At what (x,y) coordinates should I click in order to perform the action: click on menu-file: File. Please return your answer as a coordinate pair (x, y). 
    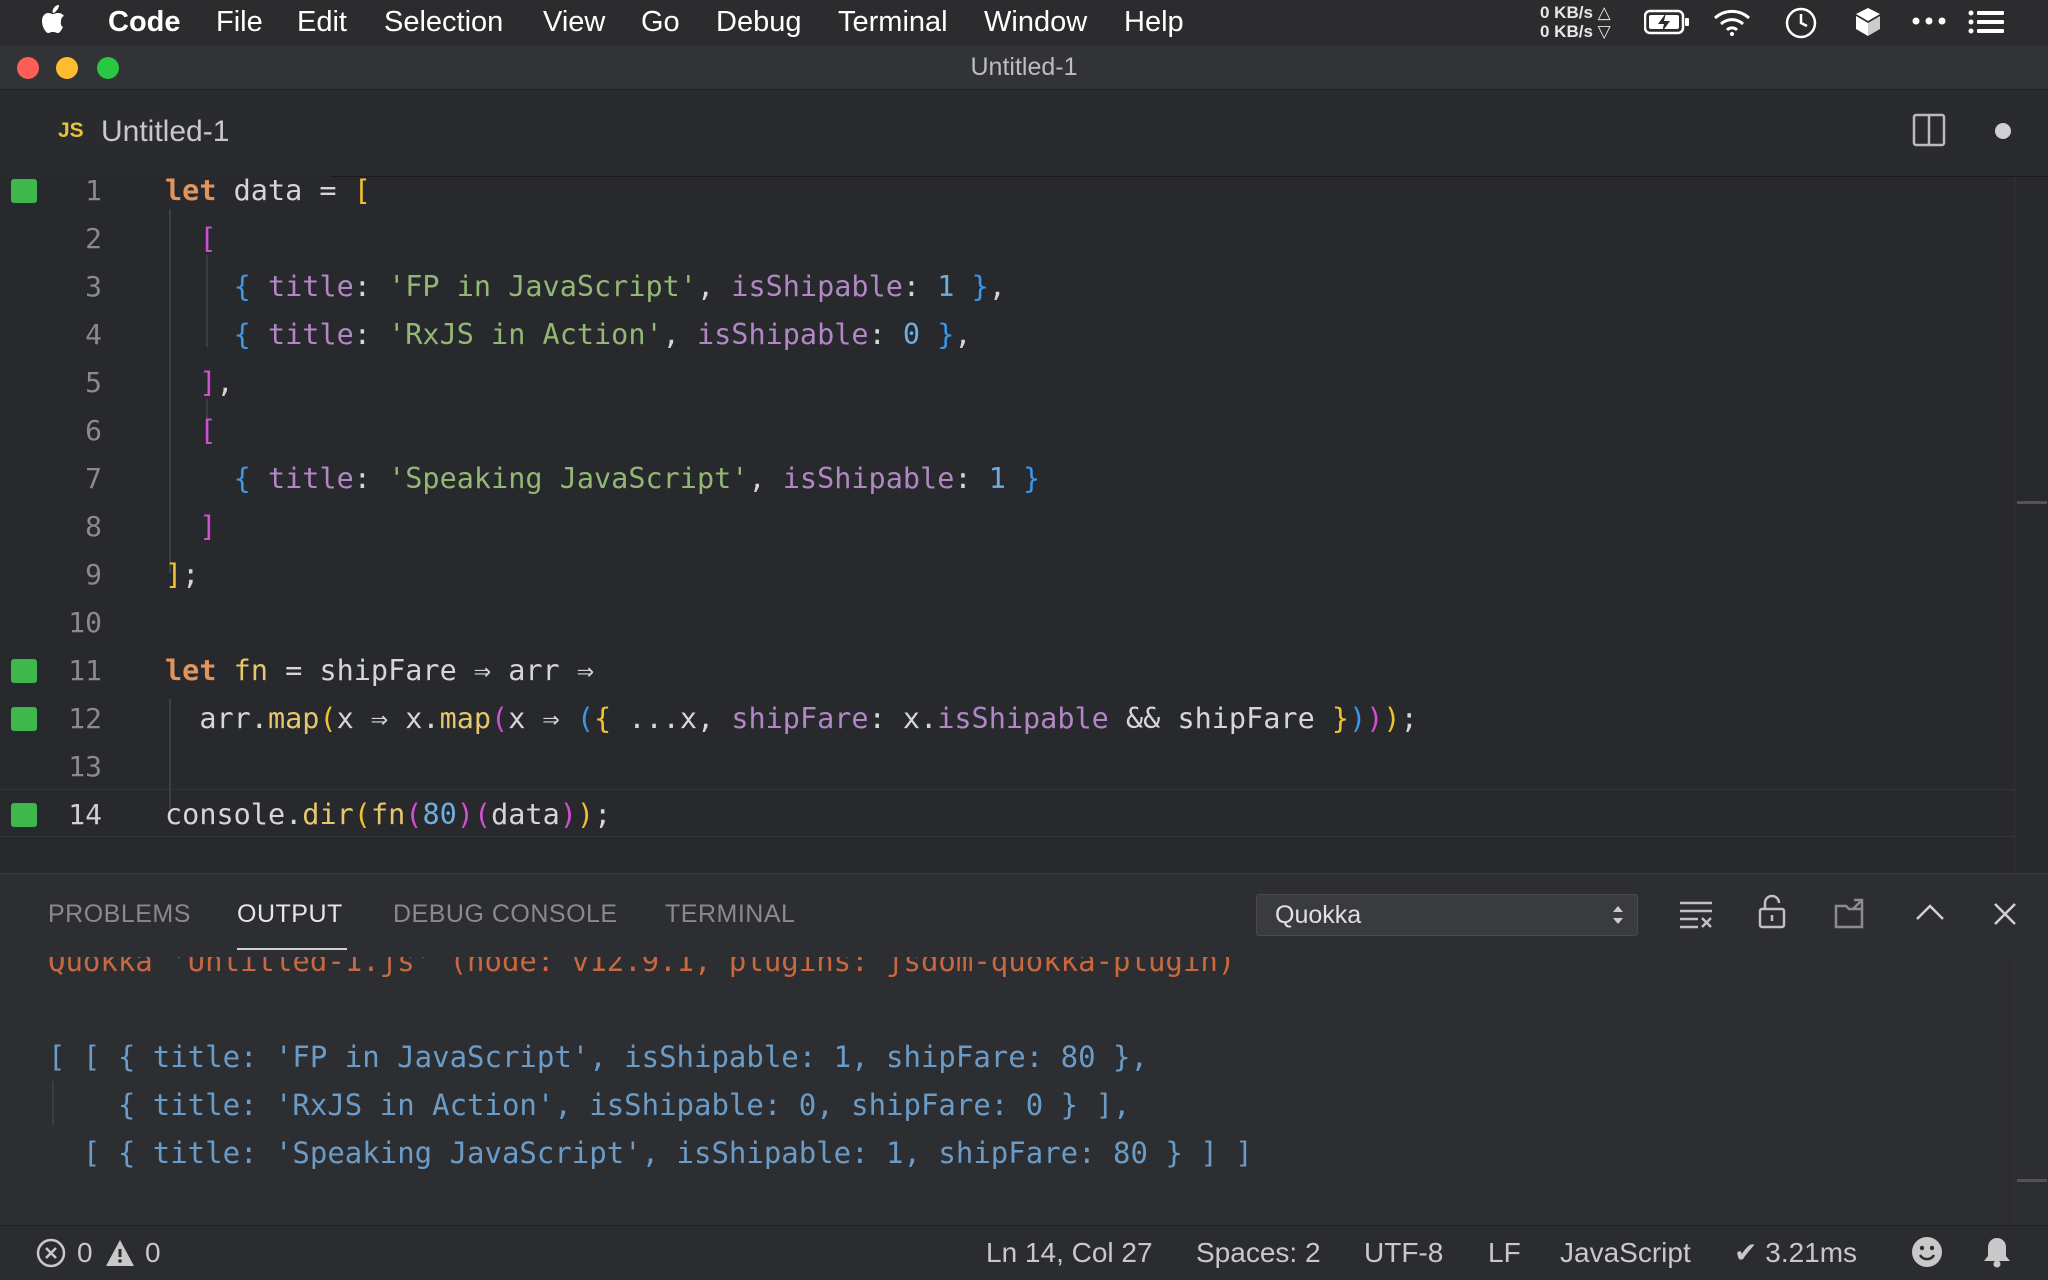
    Looking at the image, I should click on (239, 22).